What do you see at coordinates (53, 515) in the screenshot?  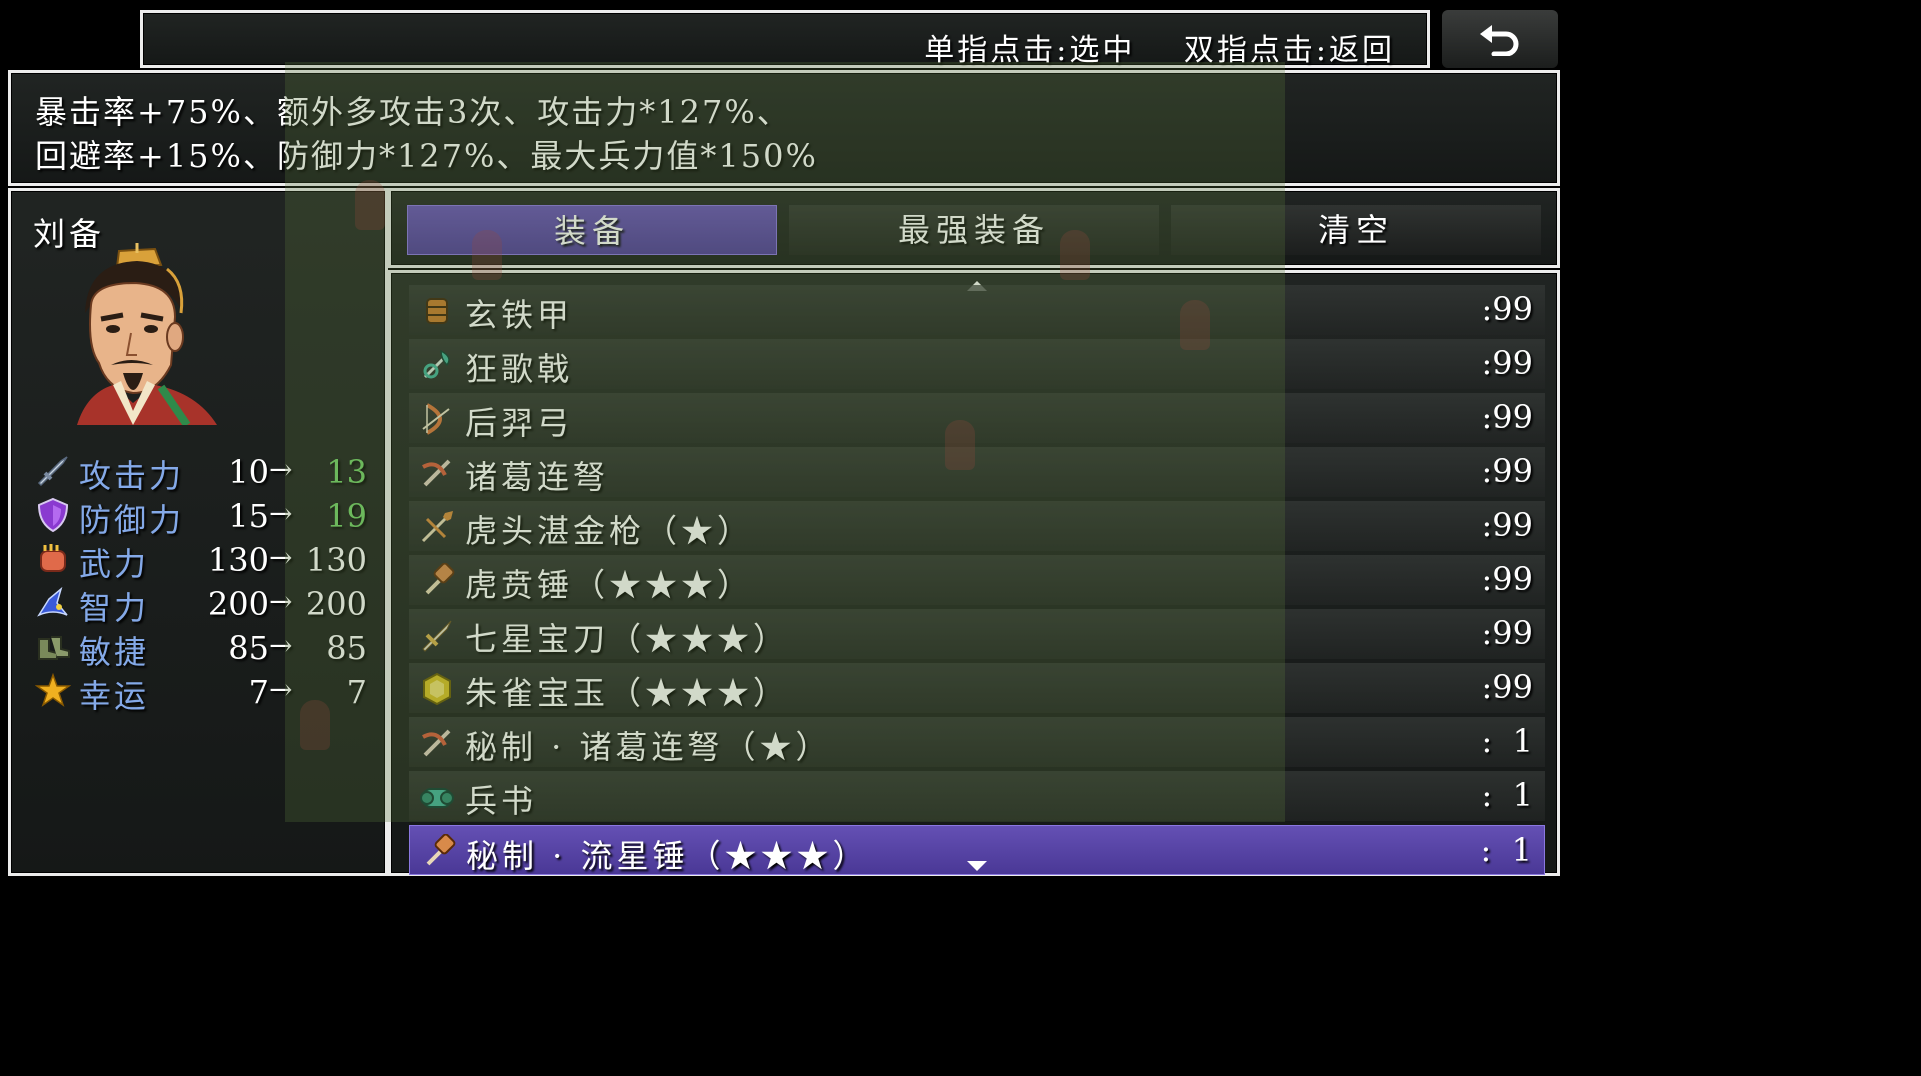 I see `shield-icon` at bounding box center [53, 515].